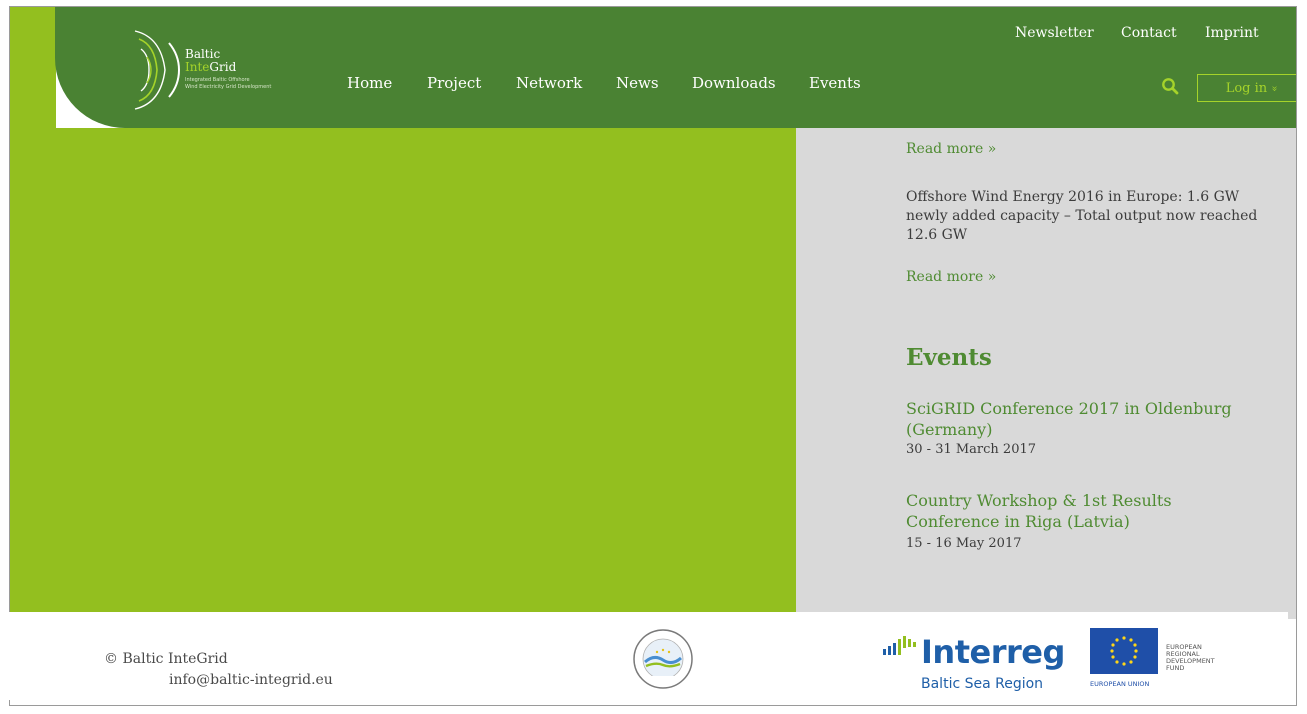  Describe the element at coordinates (223, 67) in the screenshot. I see `logo-name-rest: Grid` at that location.